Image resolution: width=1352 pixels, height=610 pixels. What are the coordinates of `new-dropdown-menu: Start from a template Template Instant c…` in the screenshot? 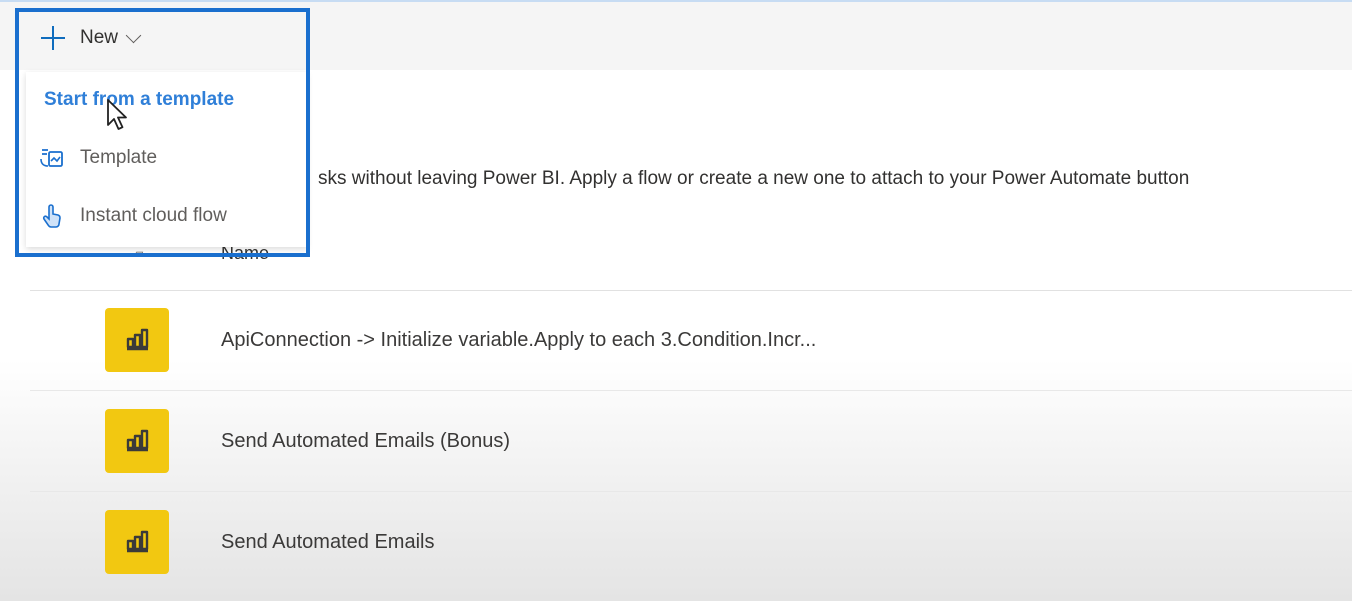 It's located at (166, 159).